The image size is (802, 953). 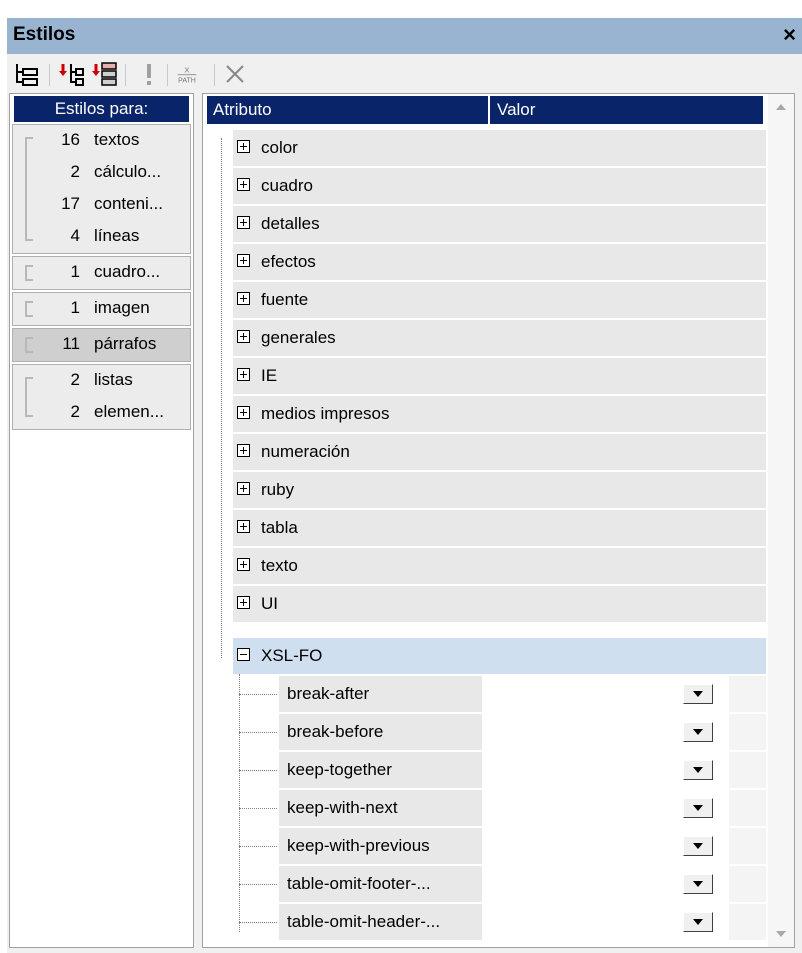 I want to click on styles-for-header: Estilos para:, so click(x=101, y=109).